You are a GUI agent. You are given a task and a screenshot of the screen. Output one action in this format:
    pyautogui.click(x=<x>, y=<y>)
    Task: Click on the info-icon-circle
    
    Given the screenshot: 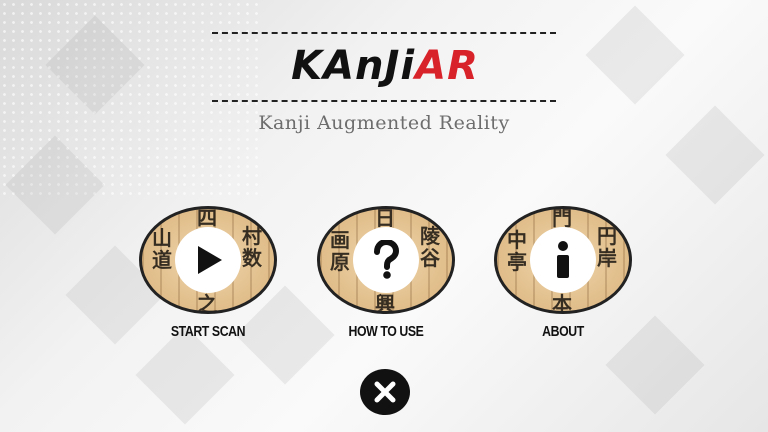 What is the action you would take?
    pyautogui.click(x=563, y=260)
    